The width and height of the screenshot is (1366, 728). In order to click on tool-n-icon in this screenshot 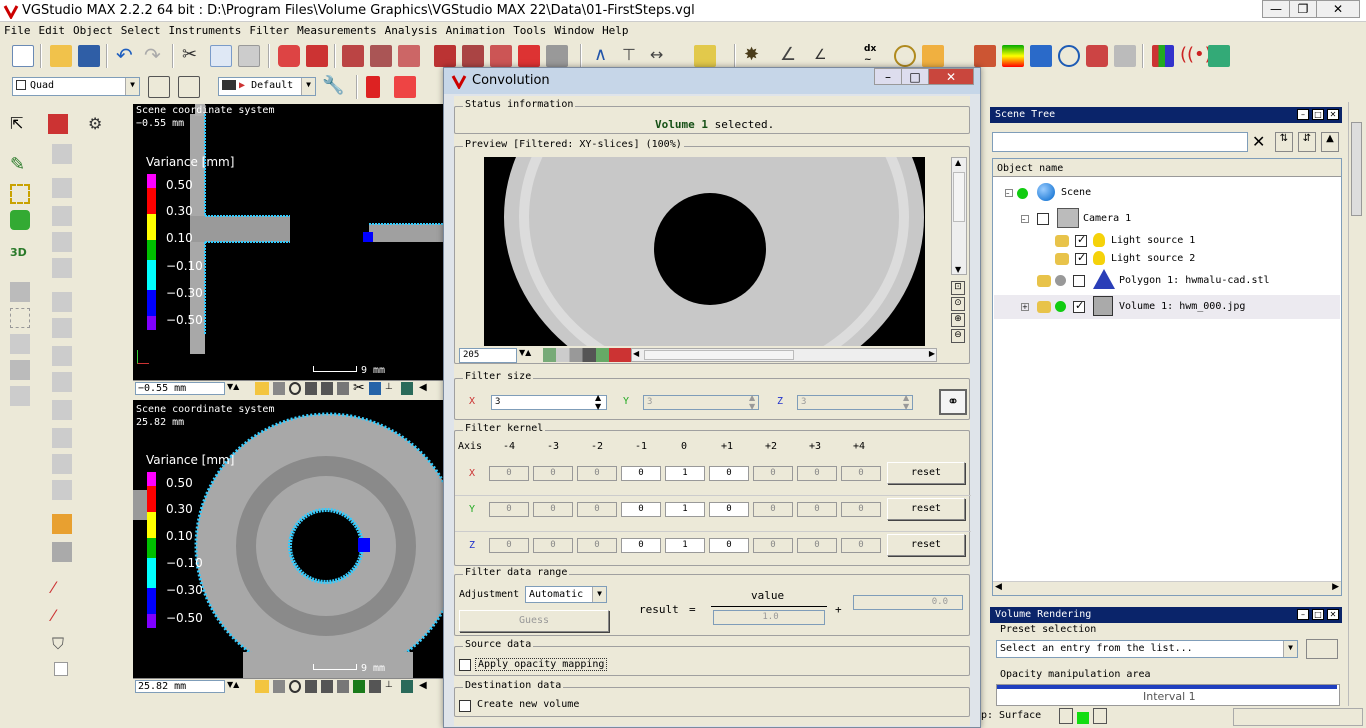, I will do `click(62, 382)`.